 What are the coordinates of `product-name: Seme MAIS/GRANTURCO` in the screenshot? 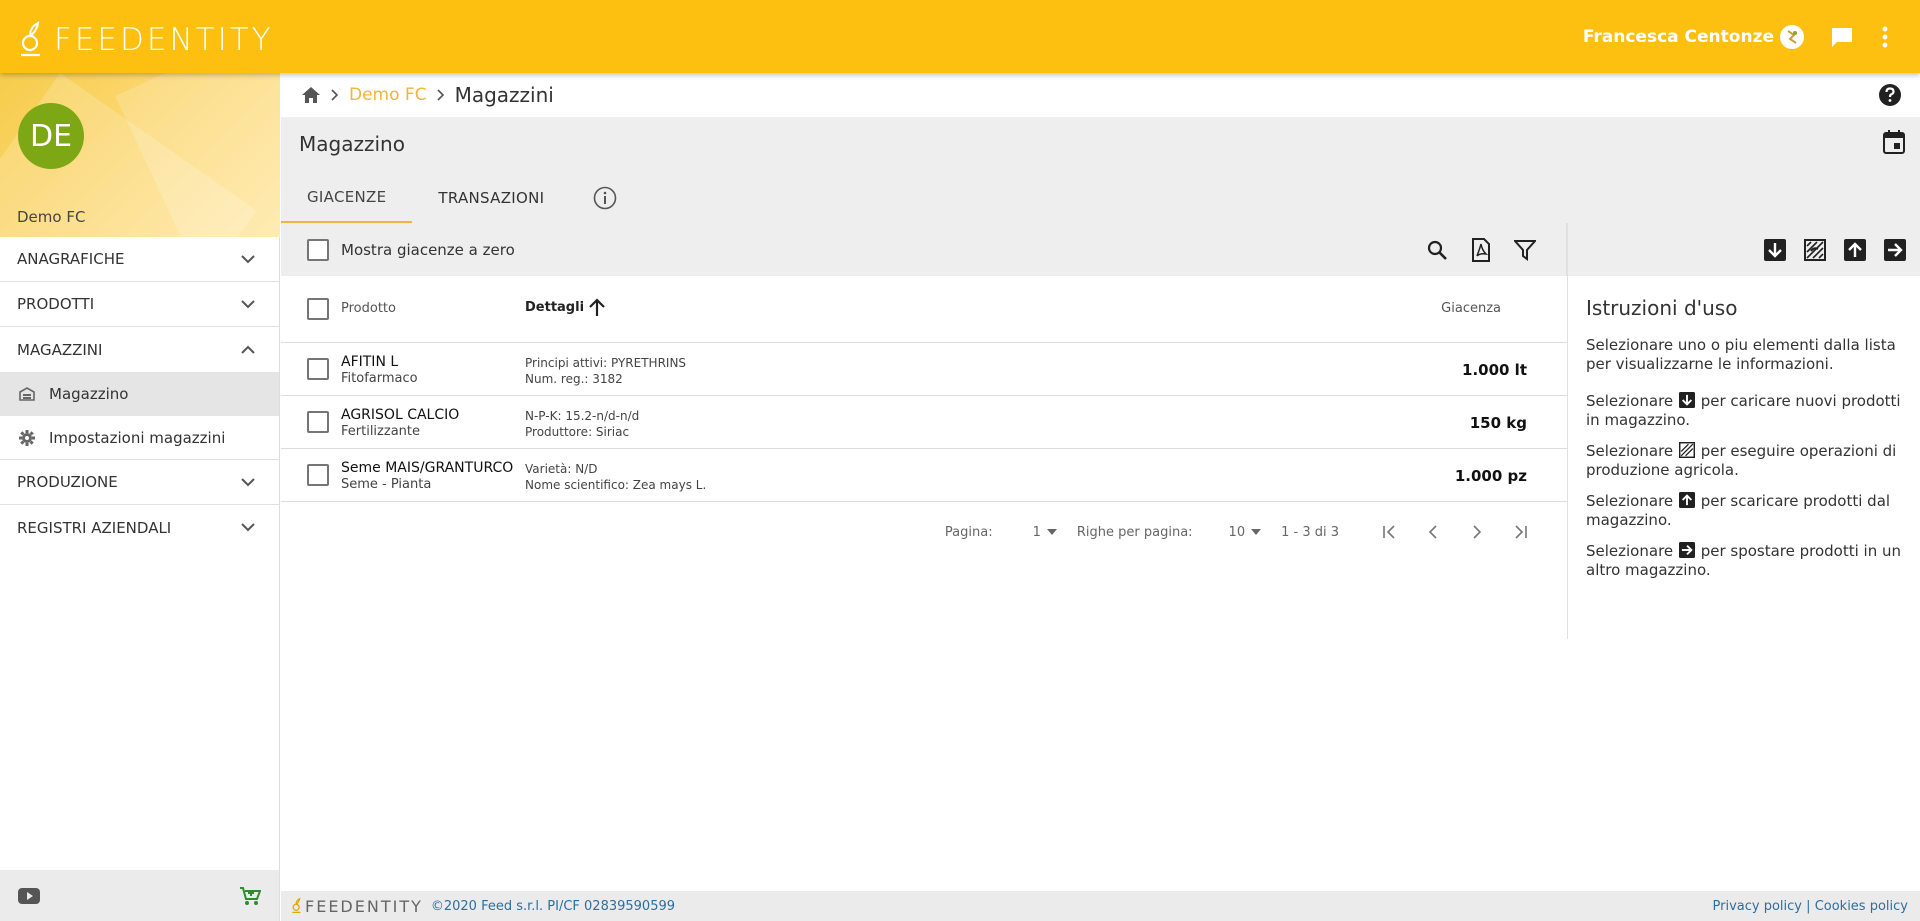 It's located at (427, 468).